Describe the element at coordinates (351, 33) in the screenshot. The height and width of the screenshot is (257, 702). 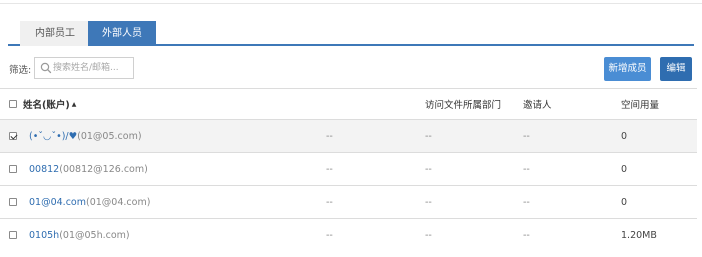
I see `member-tabs: 内部员工 外部人员` at that location.